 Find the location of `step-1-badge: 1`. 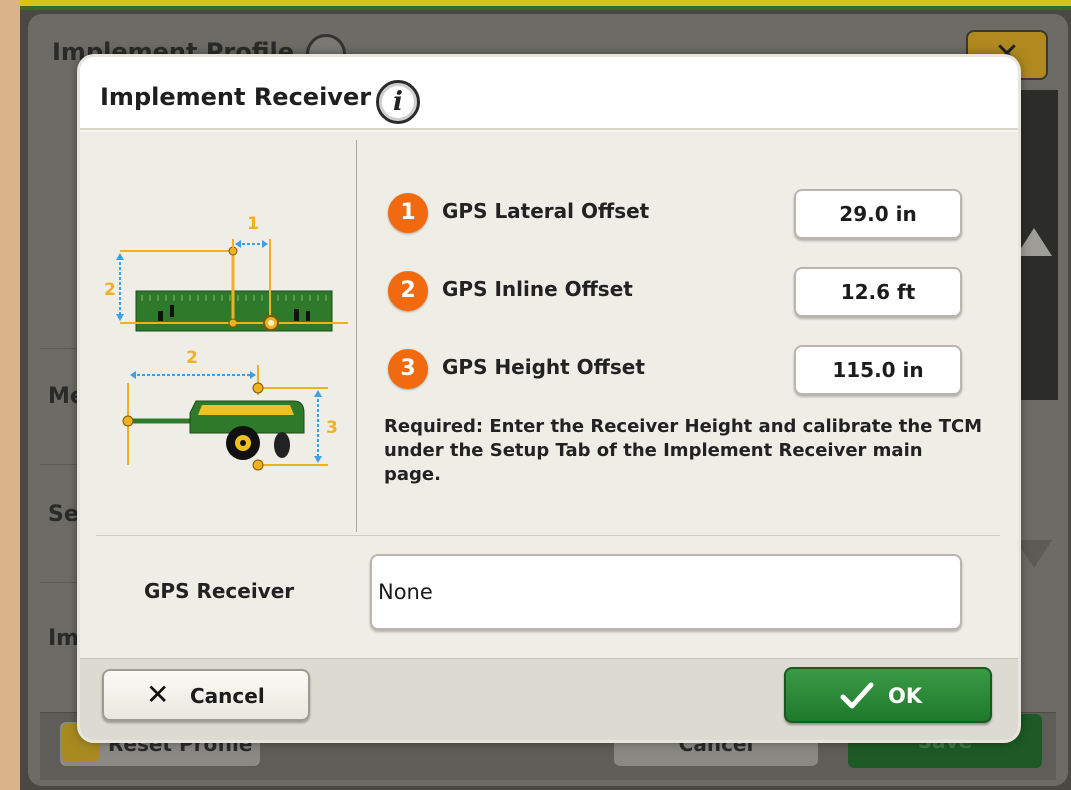

step-1-badge: 1 is located at coordinates (408, 213).